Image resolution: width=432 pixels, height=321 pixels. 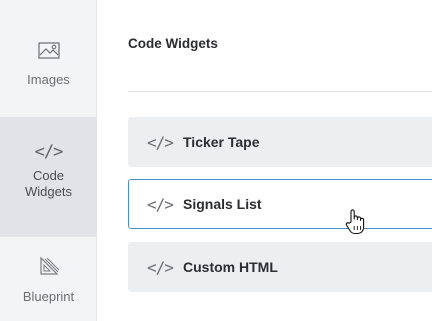 What do you see at coordinates (280, 267) in the screenshot?
I see `widget-custom-html: </> Custom HTML` at bounding box center [280, 267].